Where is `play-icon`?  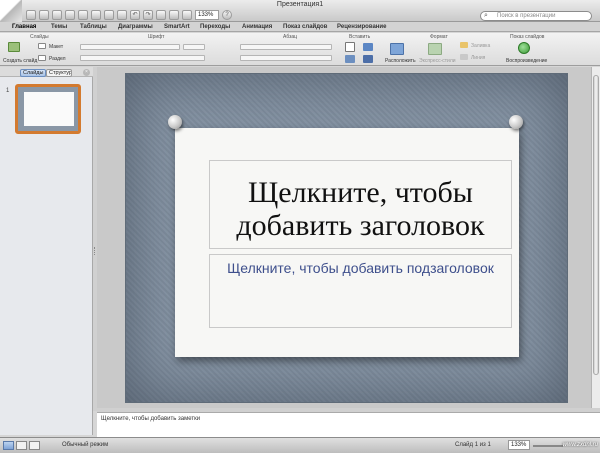 play-icon is located at coordinates (524, 48).